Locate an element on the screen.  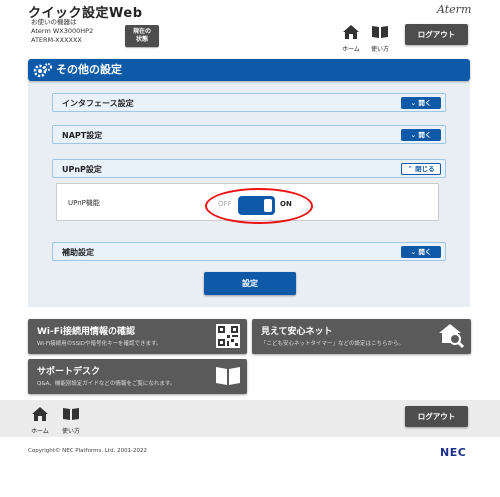
support-desk-card: サポートデスク Q&A、機能別設定ガイドなどの情報をご覧になれます。 is located at coordinates (137, 376).